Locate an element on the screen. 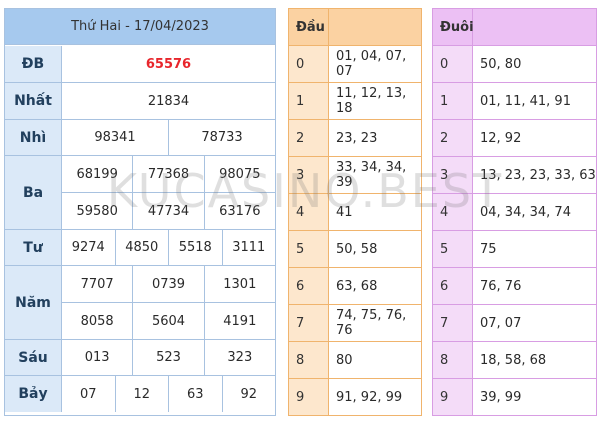 The image size is (615, 421). dau-digit: 0 is located at coordinates (309, 64).